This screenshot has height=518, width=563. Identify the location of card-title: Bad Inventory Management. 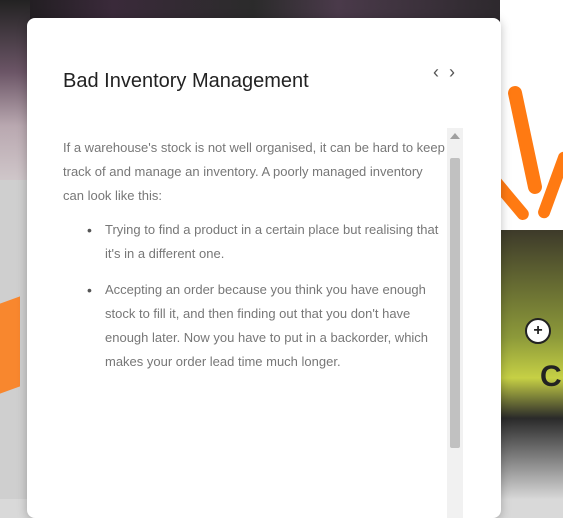
(186, 81).